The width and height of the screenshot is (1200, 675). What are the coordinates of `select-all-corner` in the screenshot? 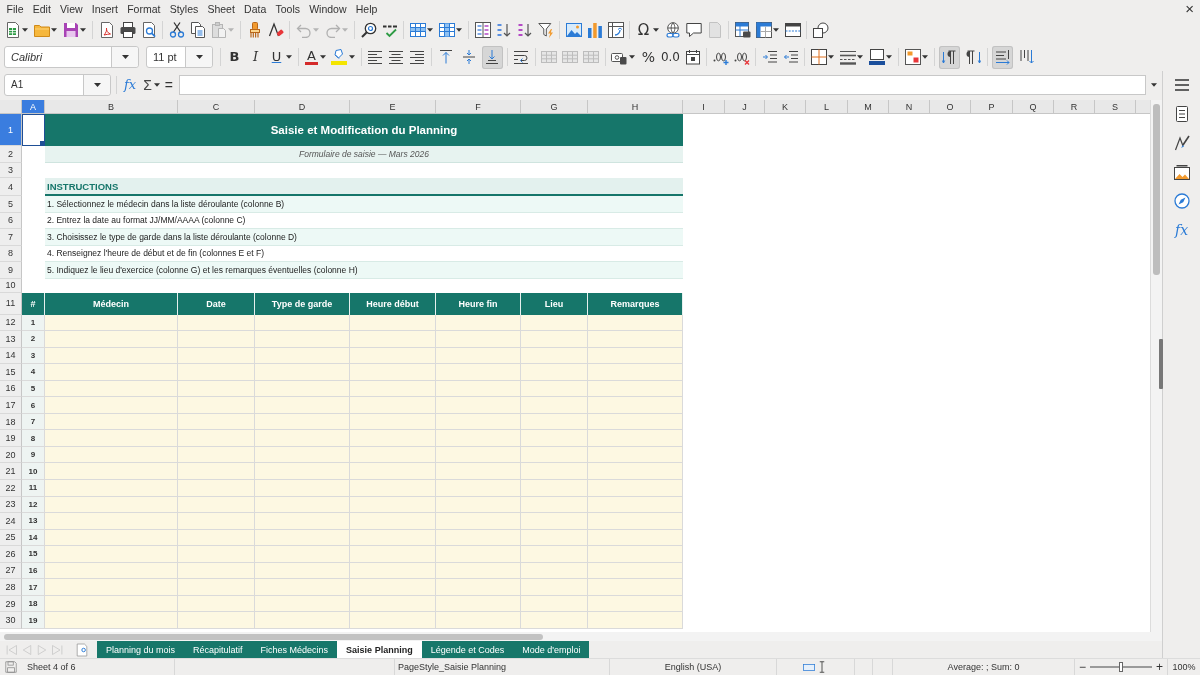 It's located at (11, 107).